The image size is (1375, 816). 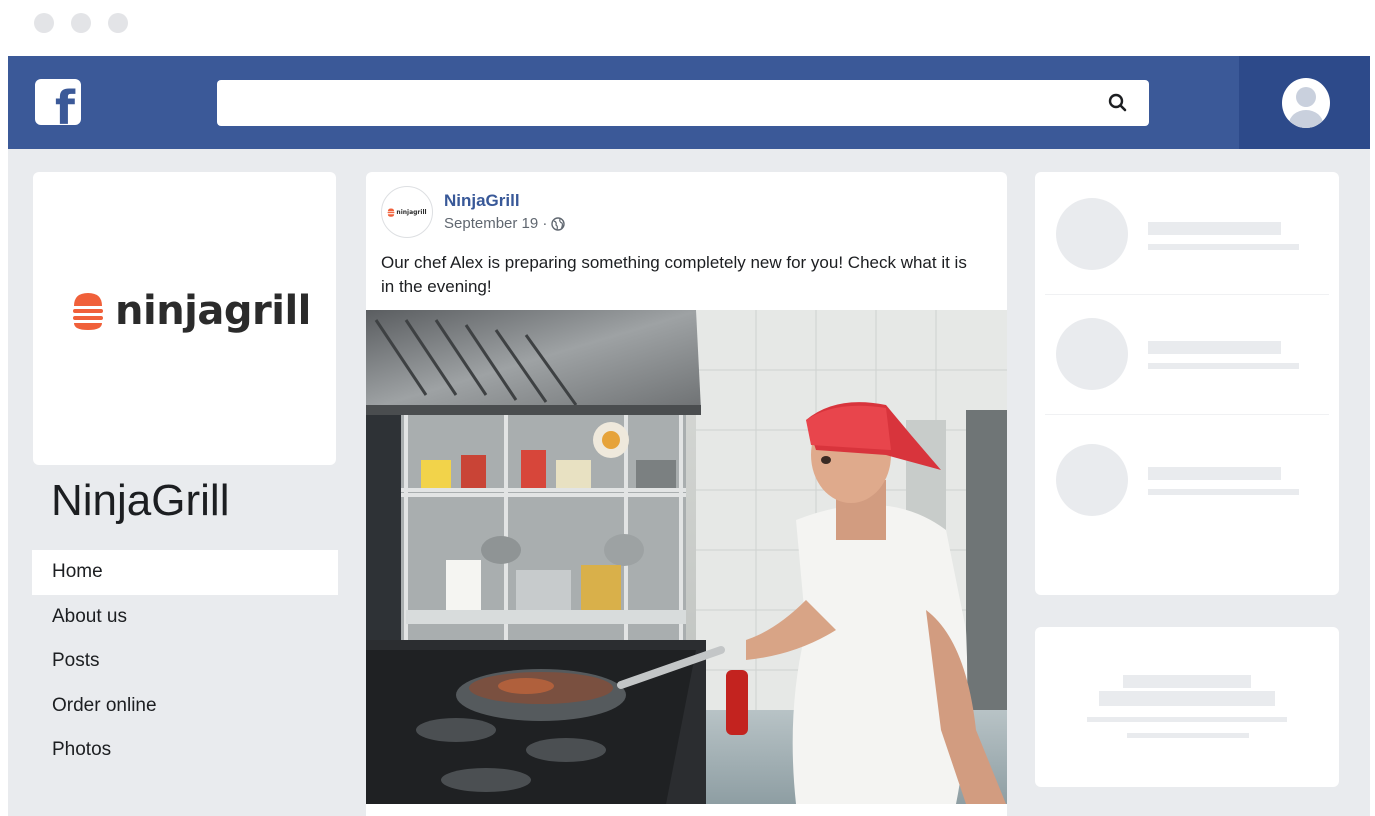 What do you see at coordinates (81, 23) in the screenshot?
I see `window-minimize-dot` at bounding box center [81, 23].